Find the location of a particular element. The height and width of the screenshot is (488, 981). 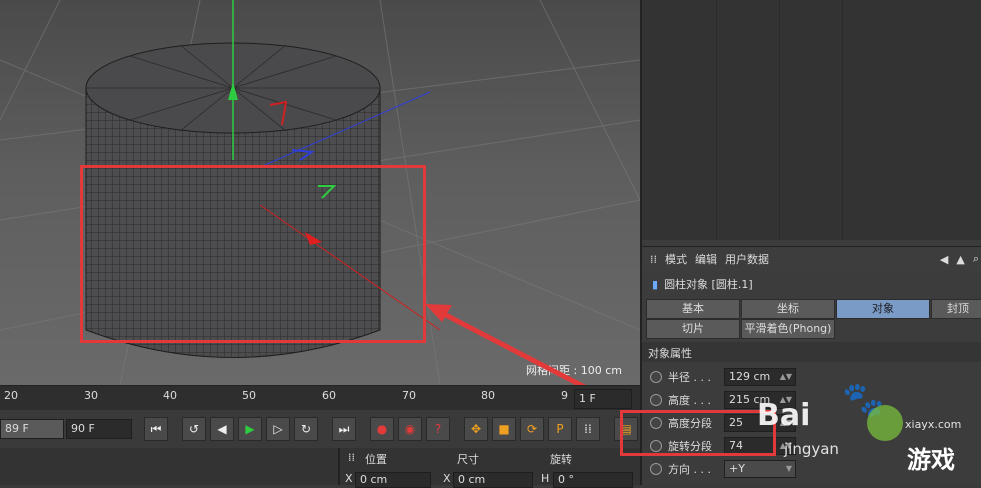

rotate-icon: ⟳ is located at coordinates (532, 429).